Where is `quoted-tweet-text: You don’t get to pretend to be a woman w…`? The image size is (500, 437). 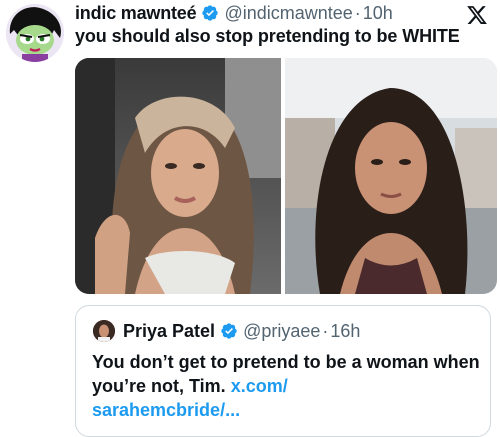 quoted-tweet-text: You don’t get to pretend to be a woman w… is located at coordinates (287, 386).